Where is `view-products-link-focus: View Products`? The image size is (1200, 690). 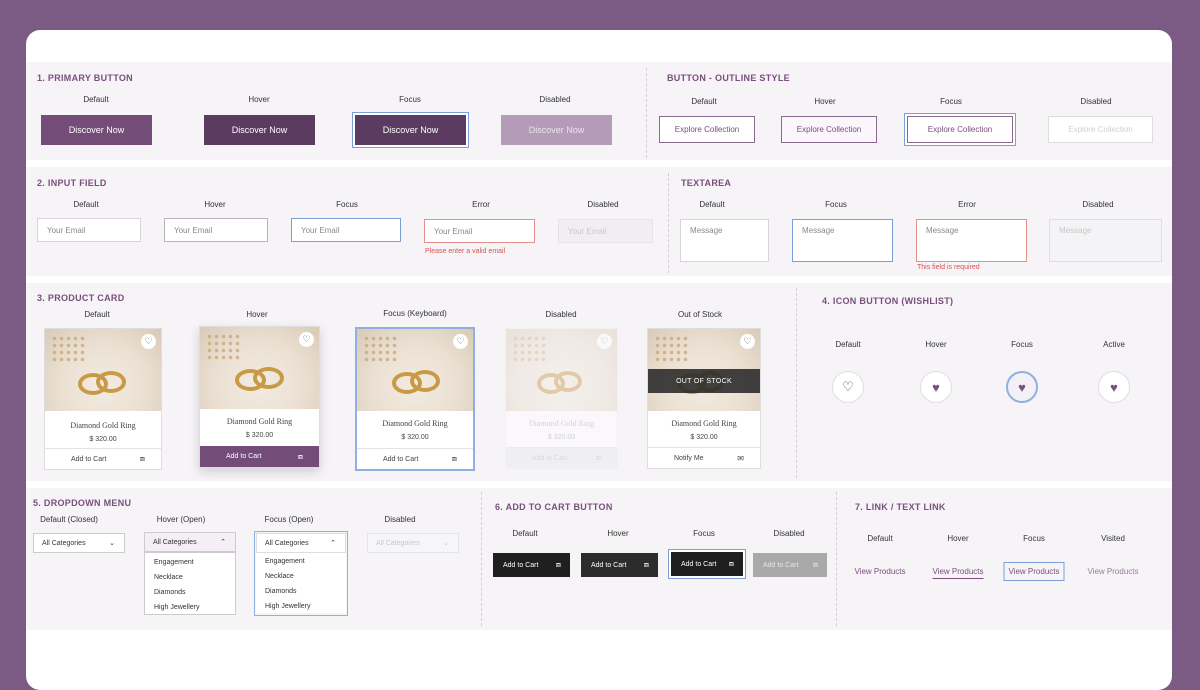
view-products-link-focus: View Products is located at coordinates (1034, 571).